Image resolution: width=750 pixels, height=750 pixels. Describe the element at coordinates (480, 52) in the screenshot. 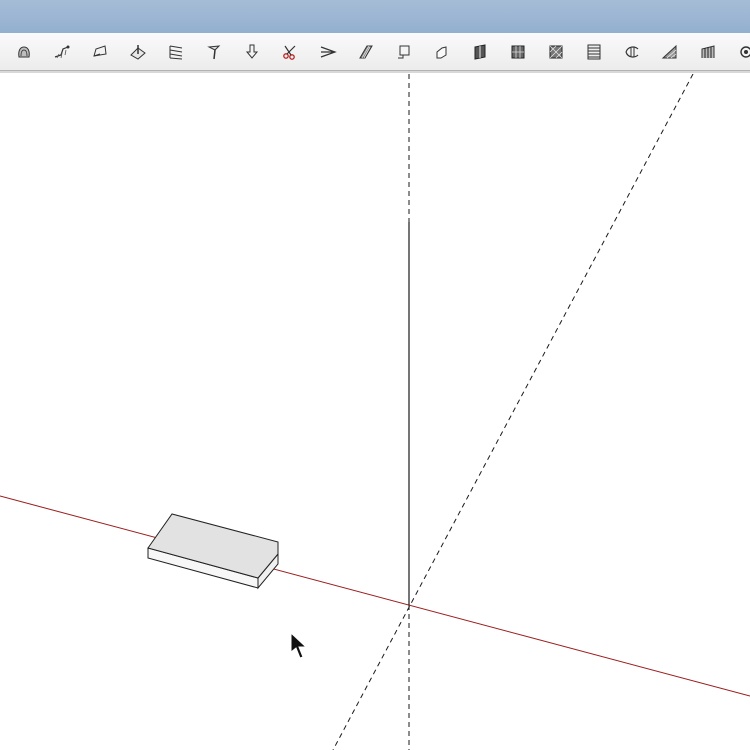

I see `panel-split-icon` at that location.